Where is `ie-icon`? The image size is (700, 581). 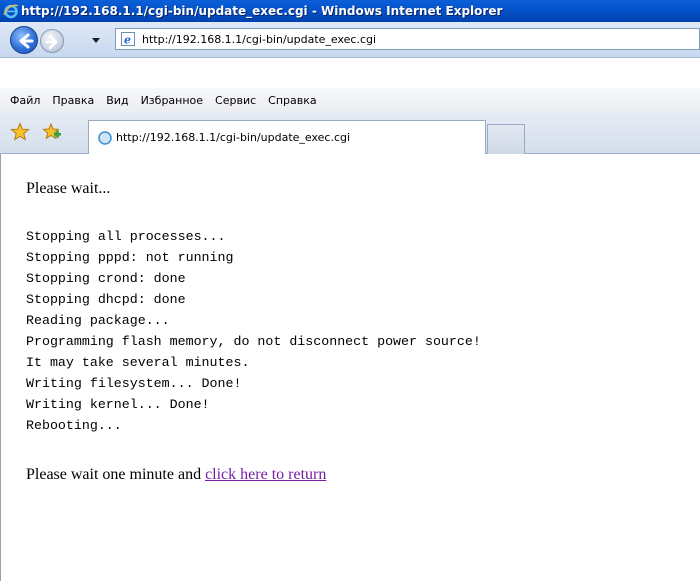 ie-icon is located at coordinates (11, 11).